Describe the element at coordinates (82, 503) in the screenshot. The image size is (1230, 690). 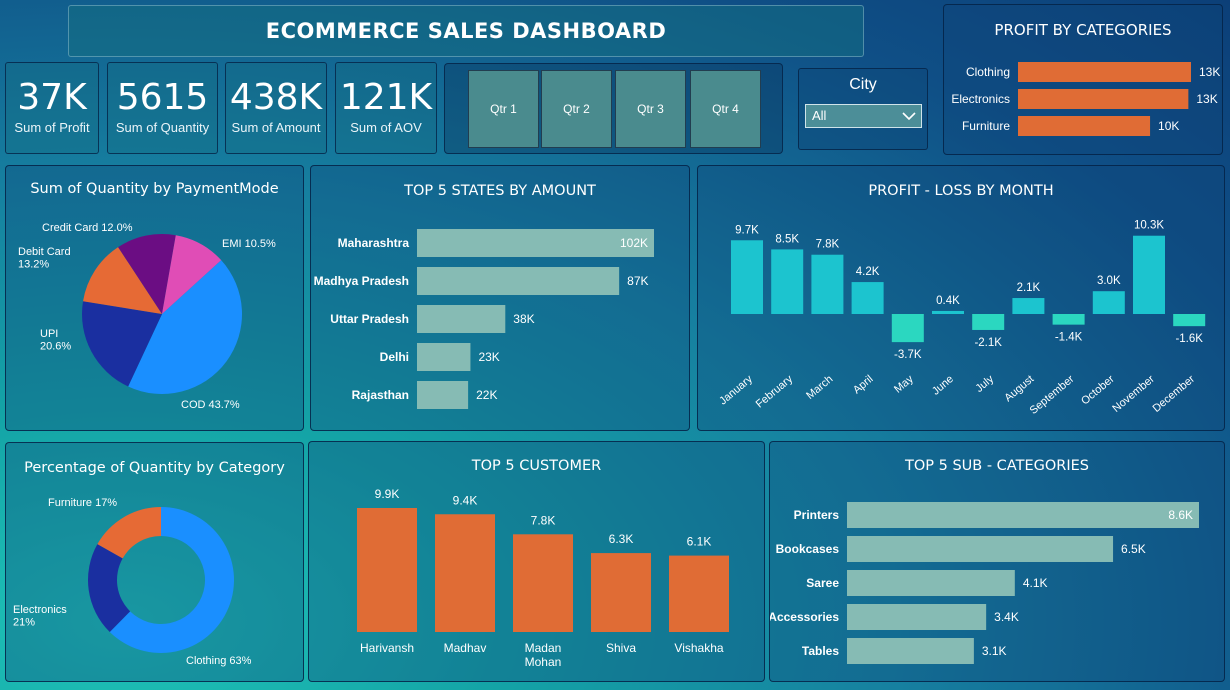
I see `data-label: Furniture 17%` at that location.